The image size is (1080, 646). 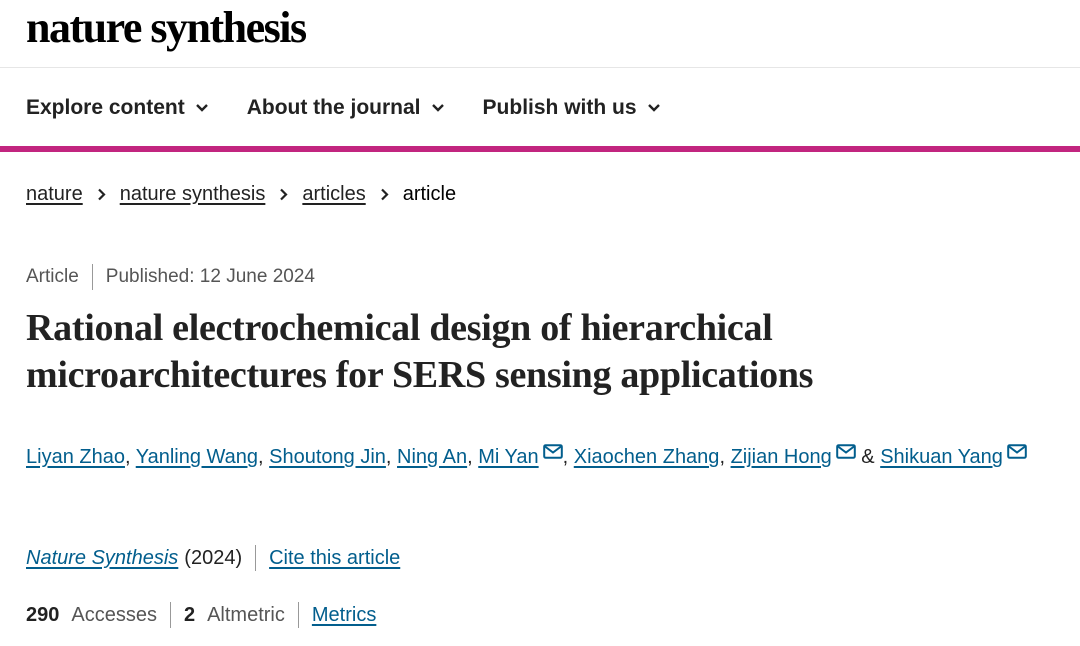 What do you see at coordinates (193, 194) in the screenshot?
I see `breadcrumb-nature-synthesis: nature synthesis` at bounding box center [193, 194].